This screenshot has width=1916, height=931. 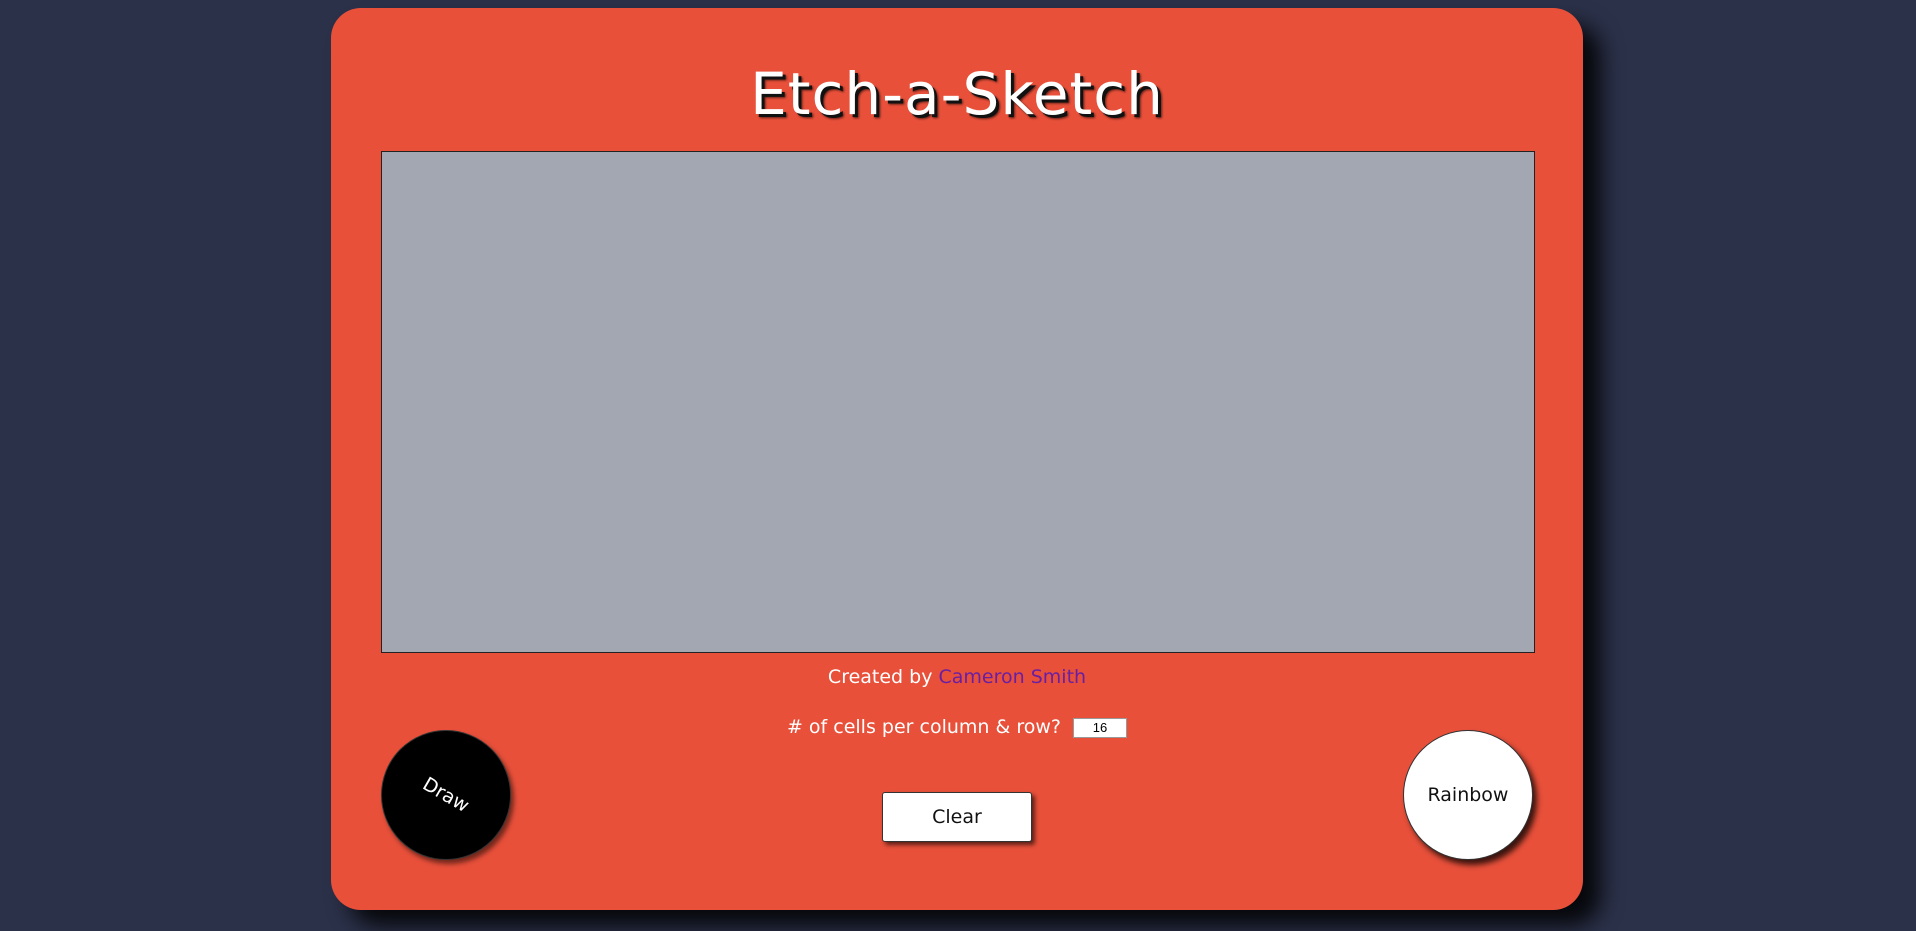 I want to click on credit-line: Created by Cameron Smith, so click(x=957, y=677).